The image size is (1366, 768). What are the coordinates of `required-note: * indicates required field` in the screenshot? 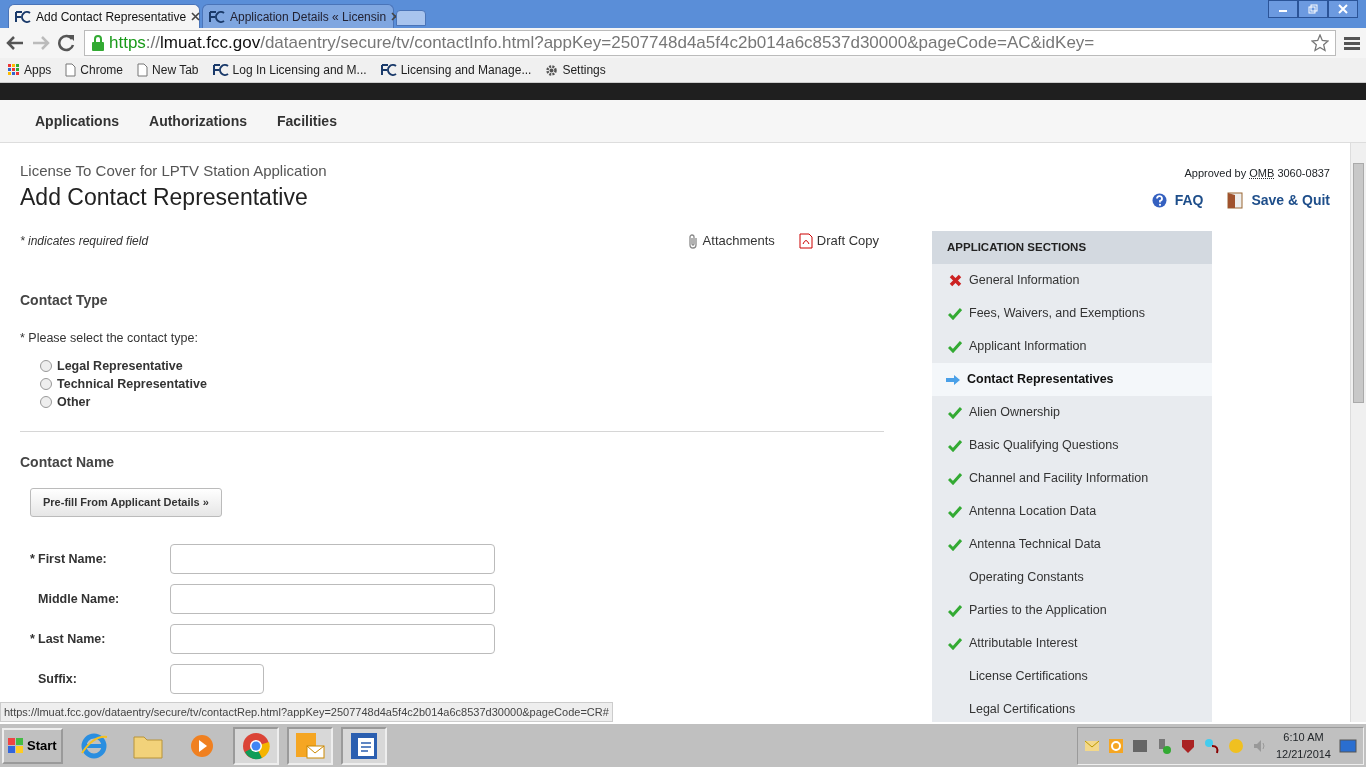 It's located at (84, 241).